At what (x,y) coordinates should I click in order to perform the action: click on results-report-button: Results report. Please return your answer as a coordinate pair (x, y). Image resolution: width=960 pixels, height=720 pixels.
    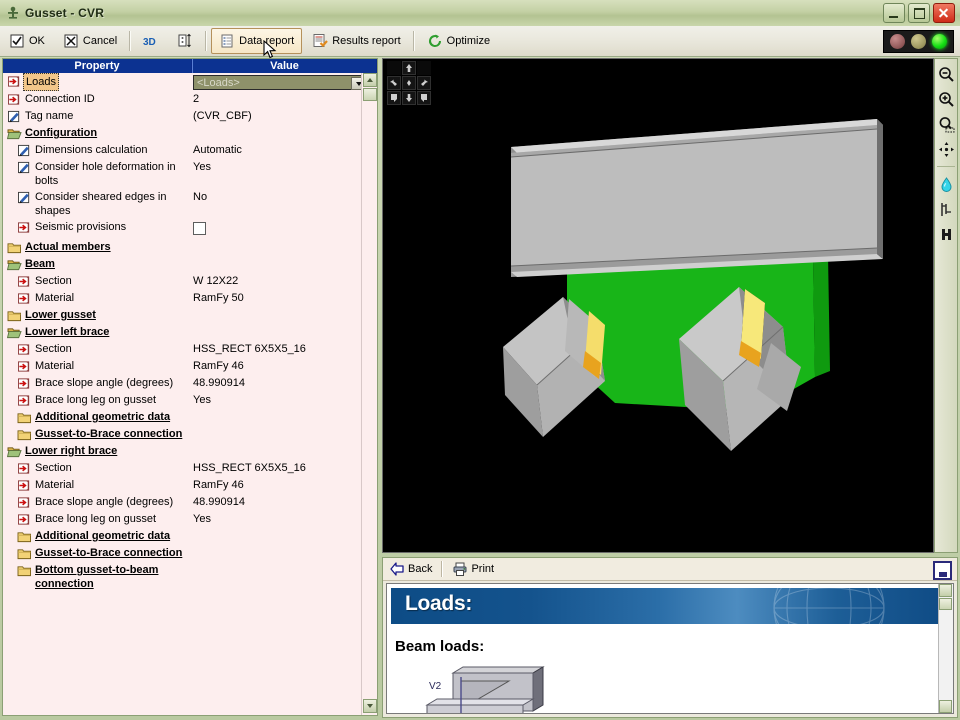
    Looking at the image, I should click on (356, 41).